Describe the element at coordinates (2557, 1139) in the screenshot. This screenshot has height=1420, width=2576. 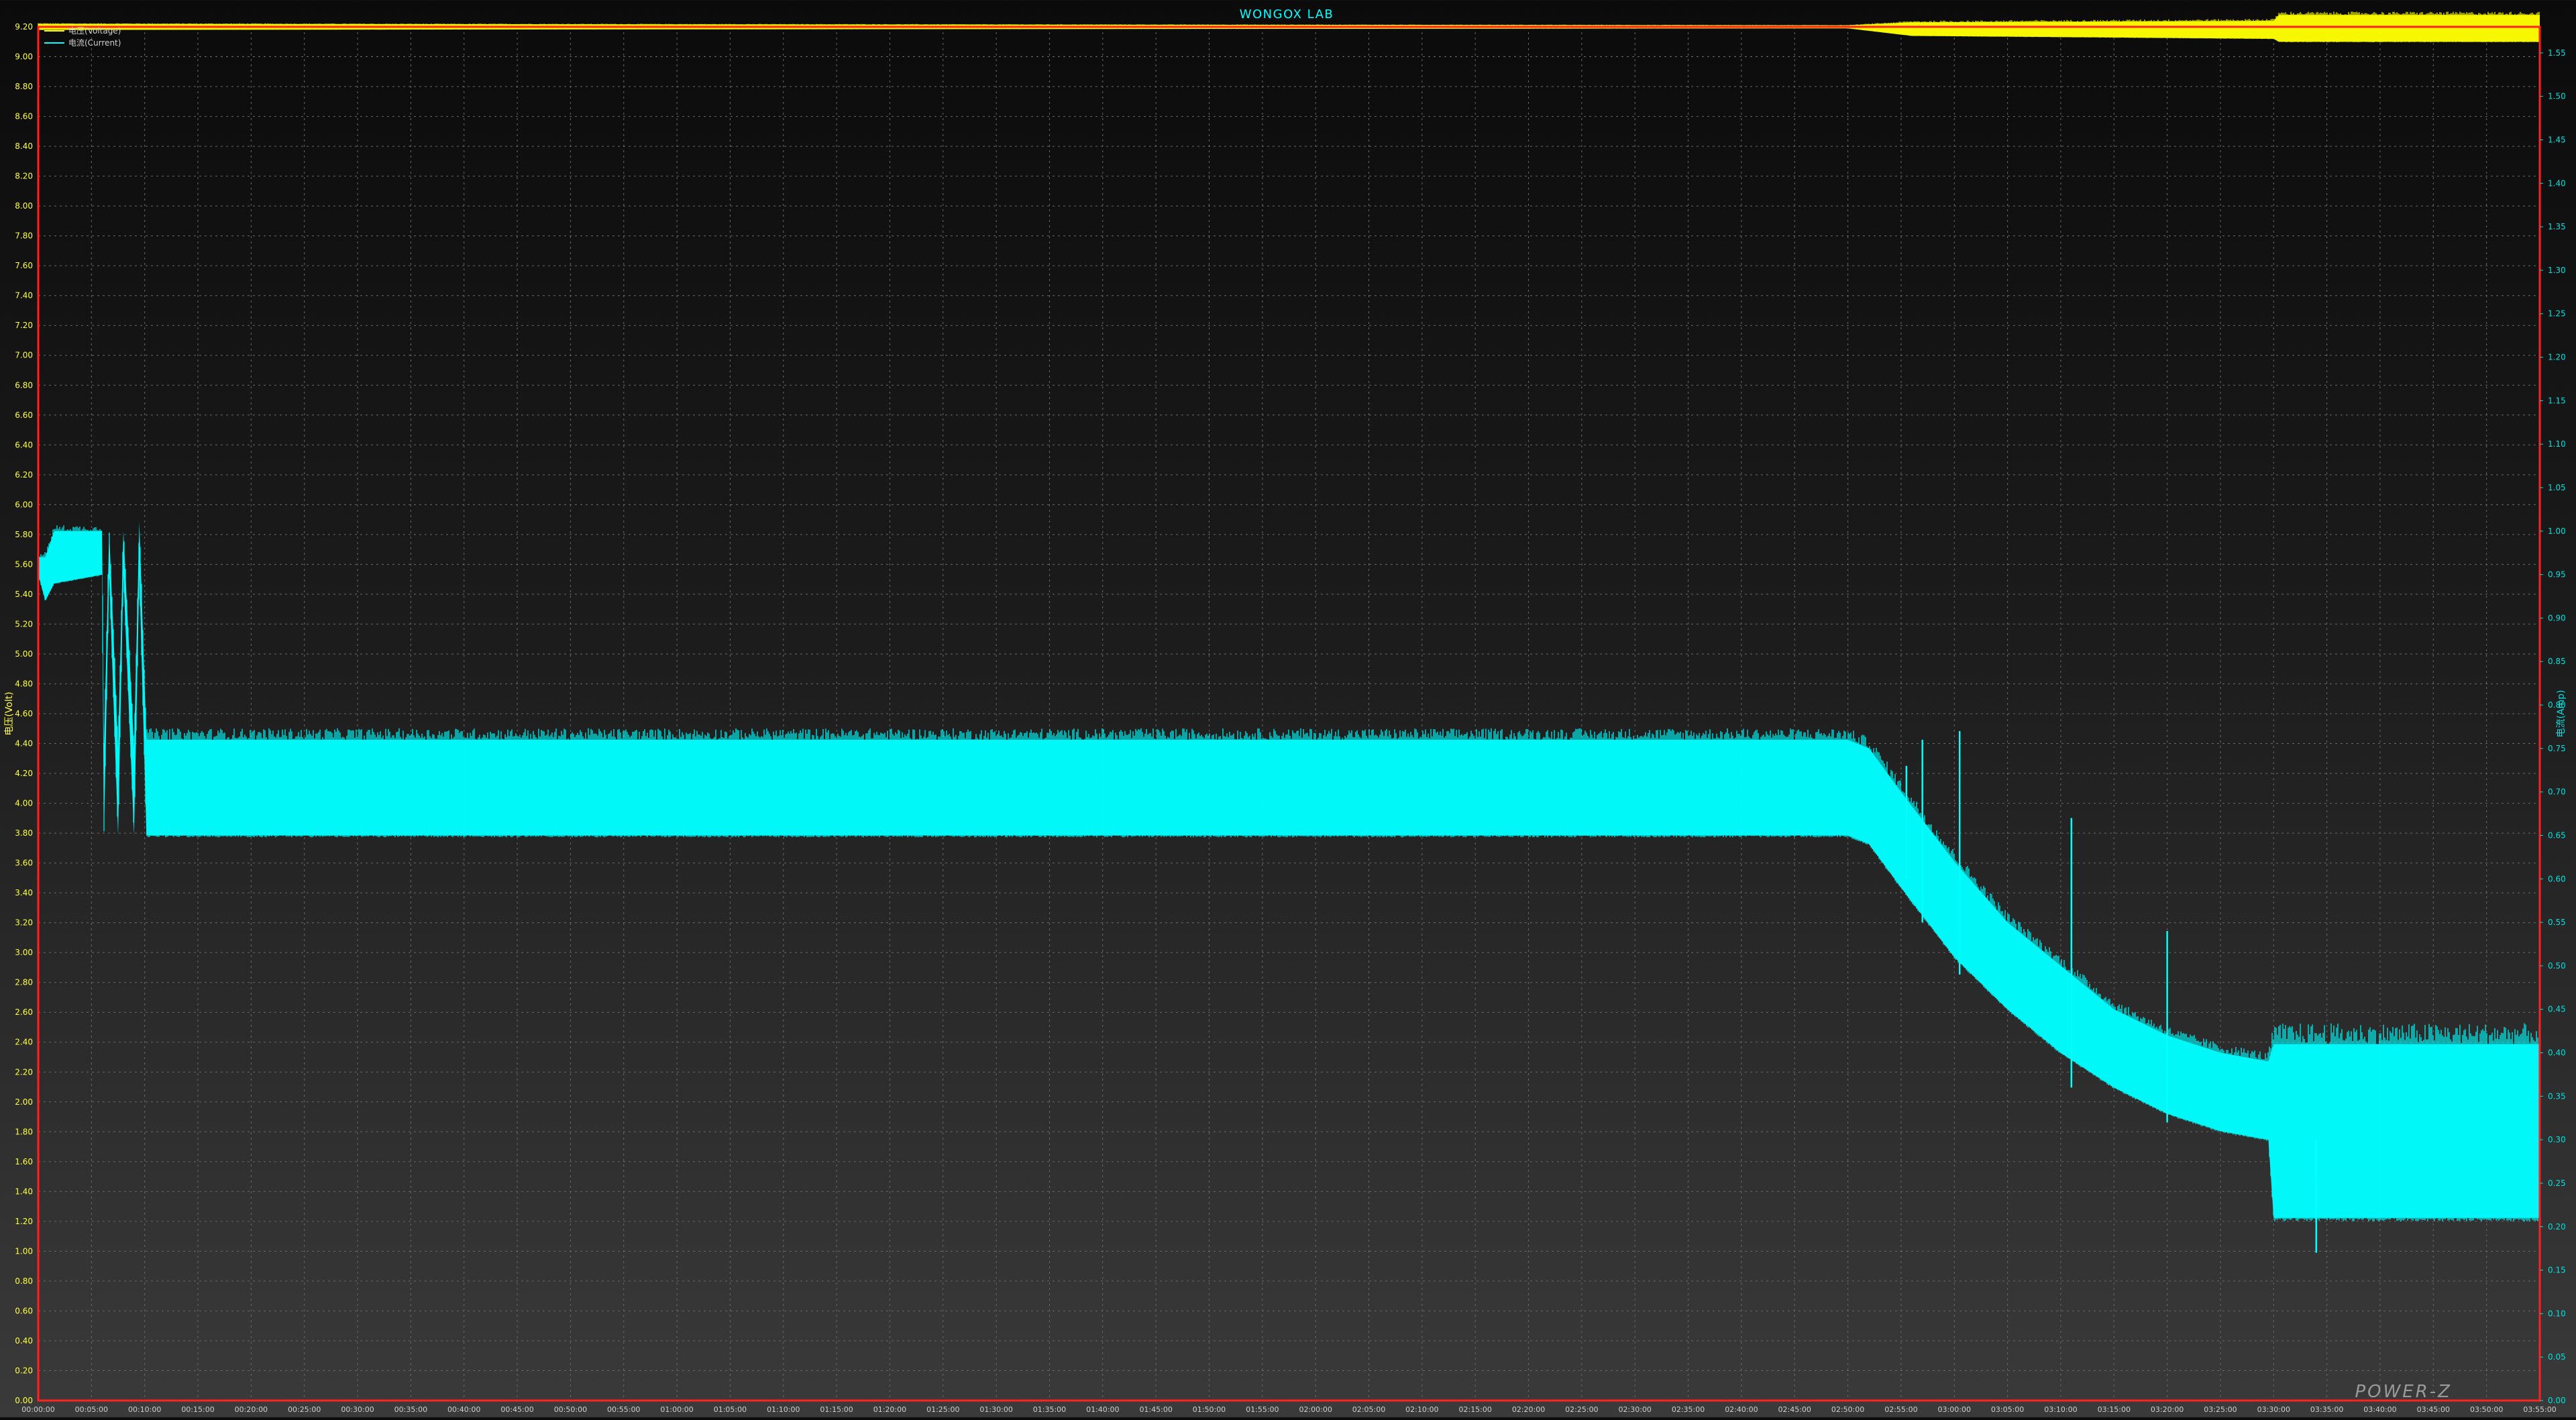
I see `y-right-tick-label: 0.30` at that location.